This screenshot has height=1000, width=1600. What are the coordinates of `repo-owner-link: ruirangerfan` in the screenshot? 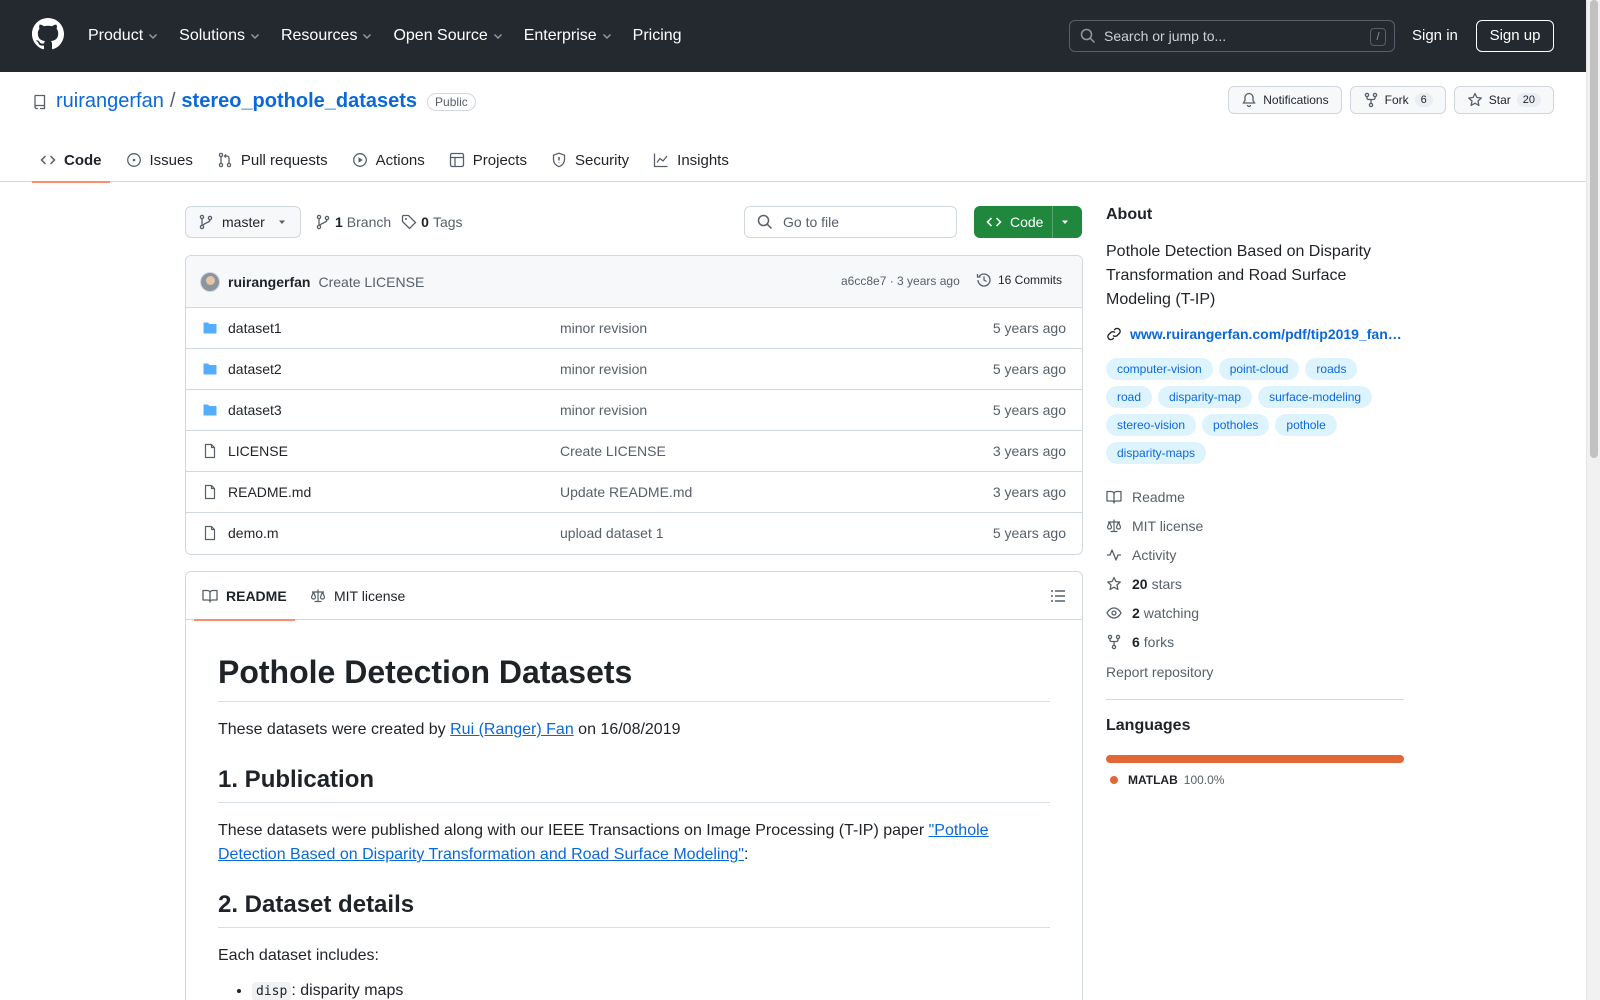 It's located at (110, 101).